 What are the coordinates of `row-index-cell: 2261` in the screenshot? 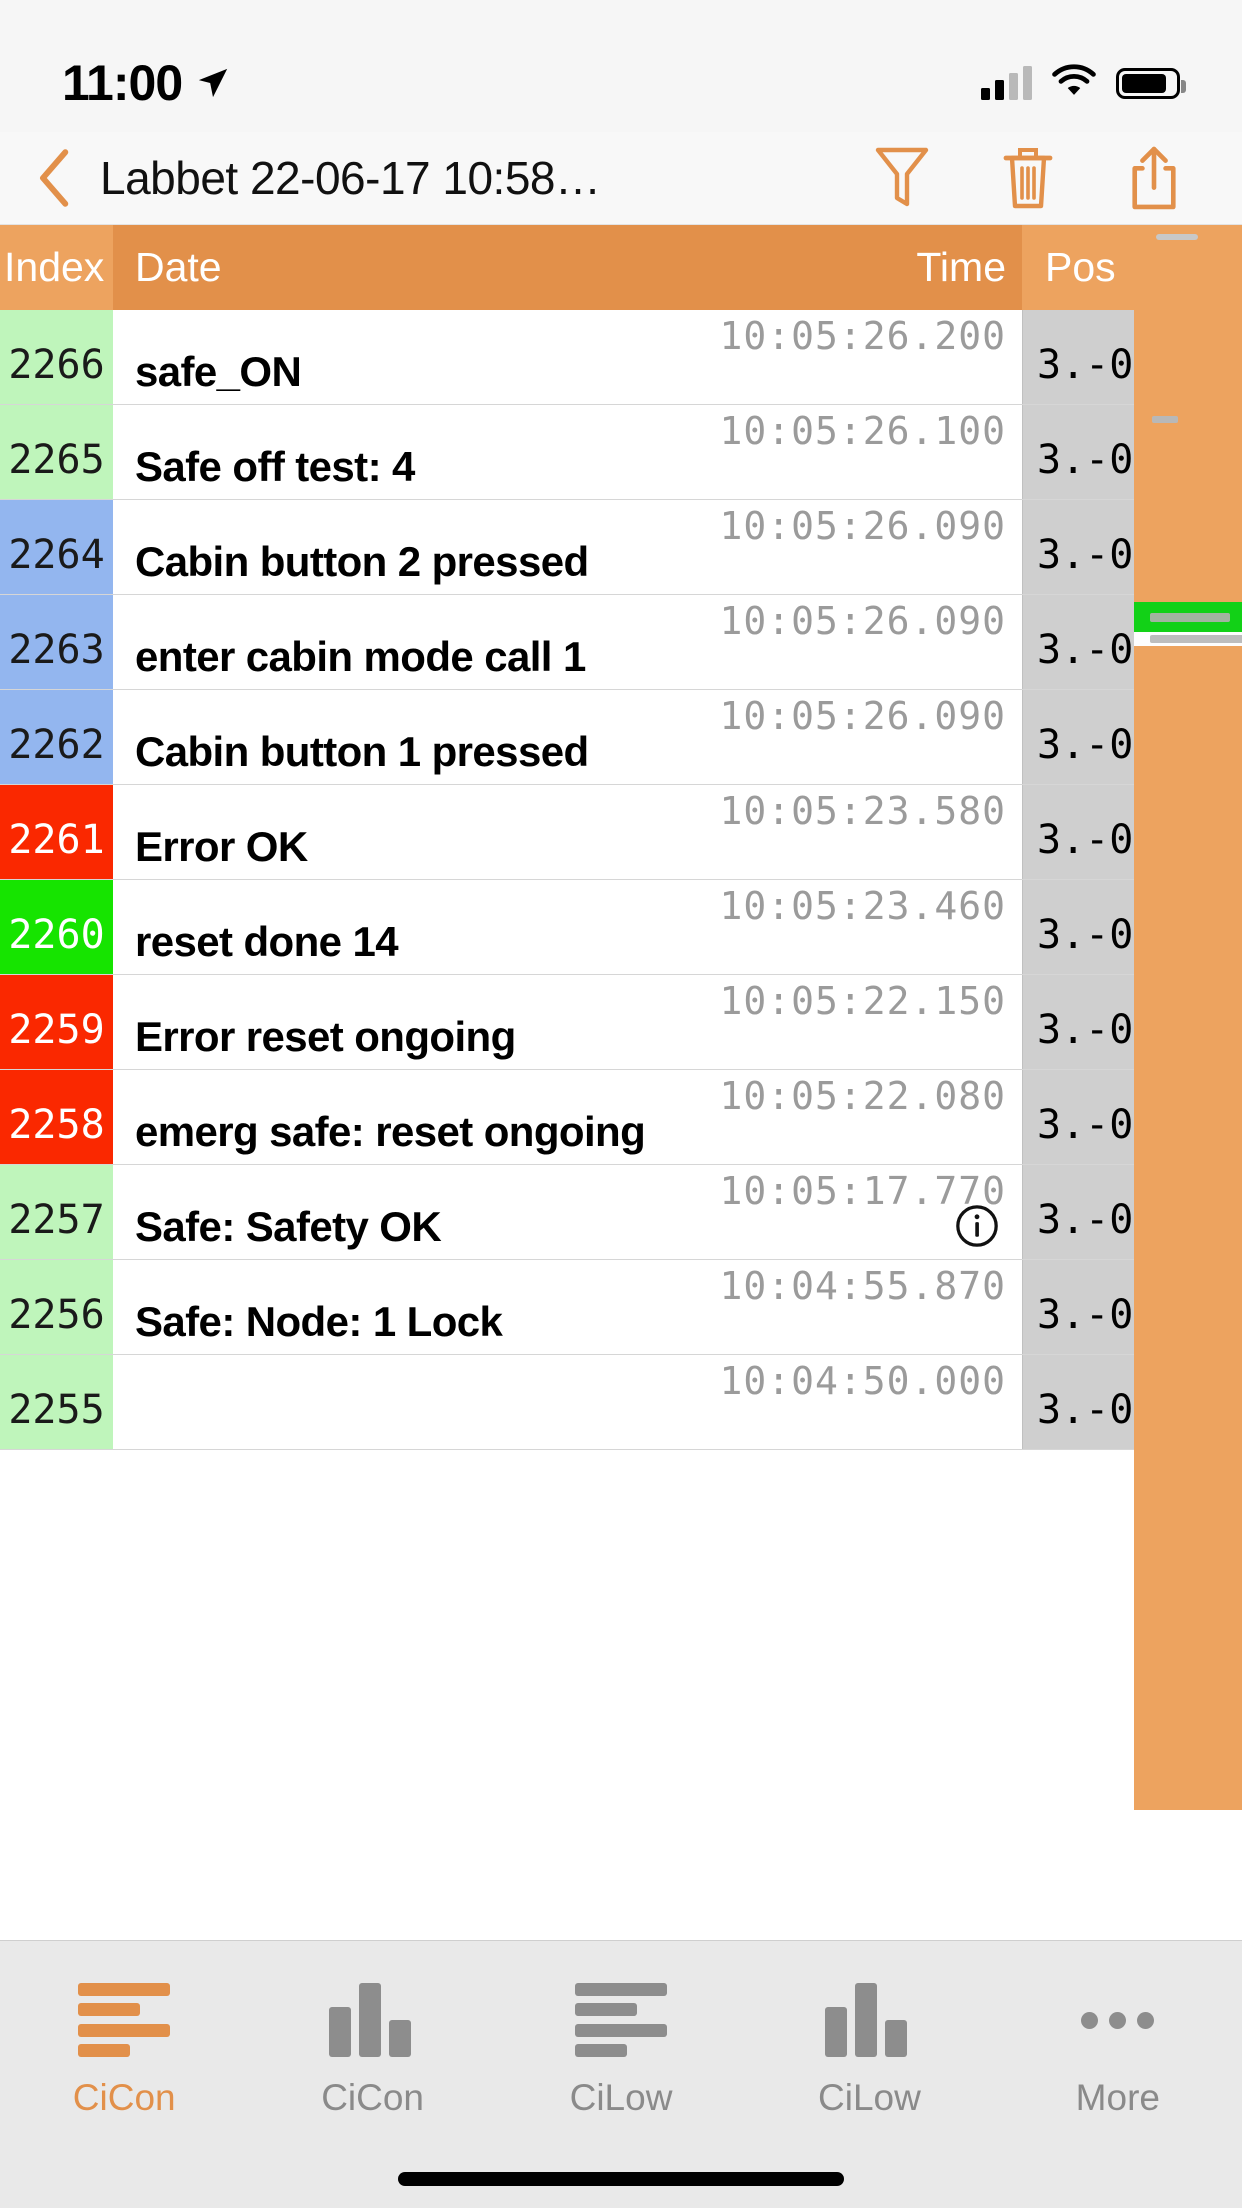 It's located at (56, 832).